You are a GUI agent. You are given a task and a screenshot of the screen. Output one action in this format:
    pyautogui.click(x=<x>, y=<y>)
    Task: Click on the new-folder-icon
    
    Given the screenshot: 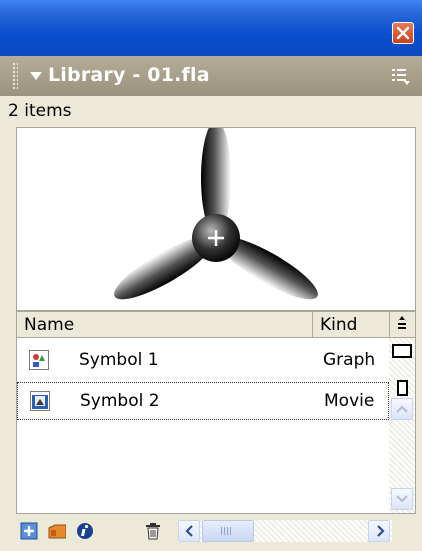 What is the action you would take?
    pyautogui.click(x=57, y=531)
    